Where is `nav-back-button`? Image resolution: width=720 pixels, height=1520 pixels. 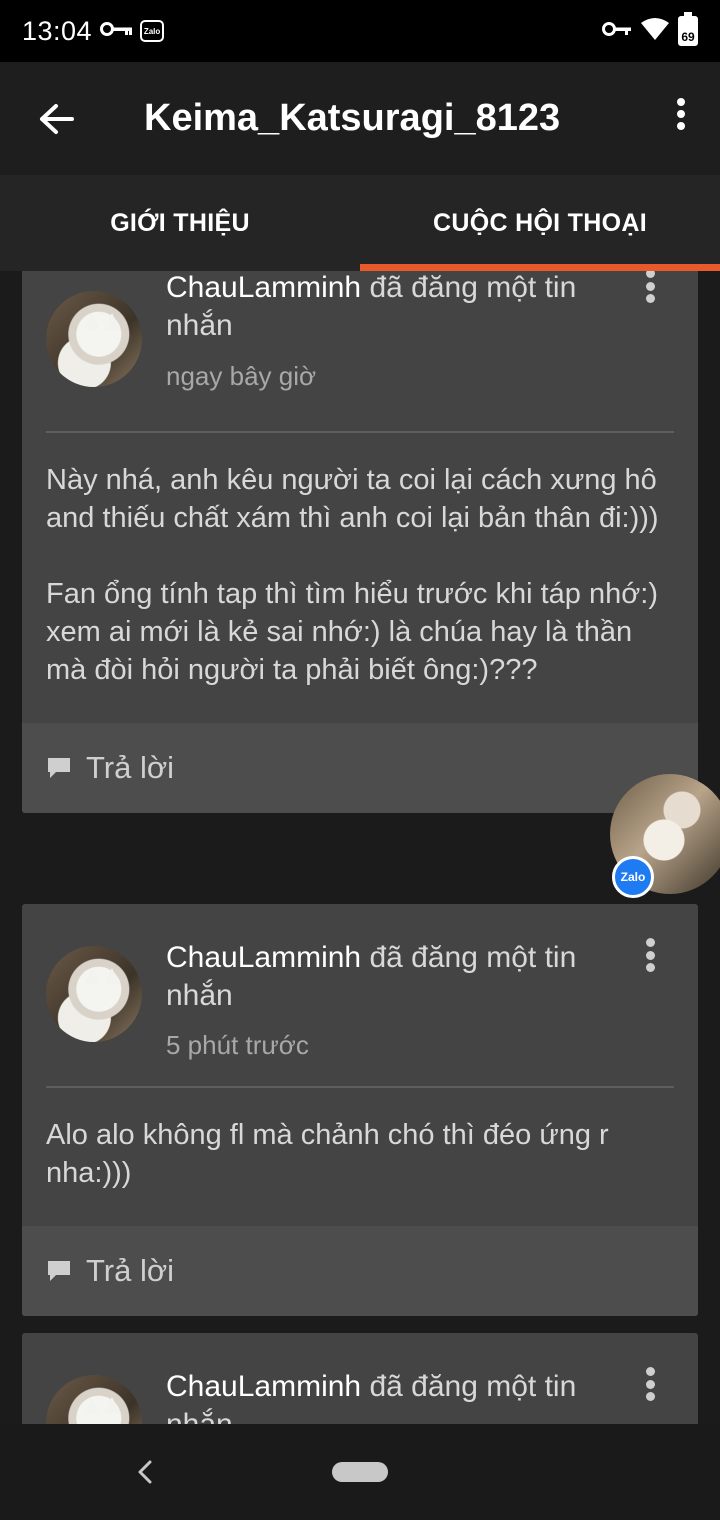
nav-back-button is located at coordinates (145, 1472).